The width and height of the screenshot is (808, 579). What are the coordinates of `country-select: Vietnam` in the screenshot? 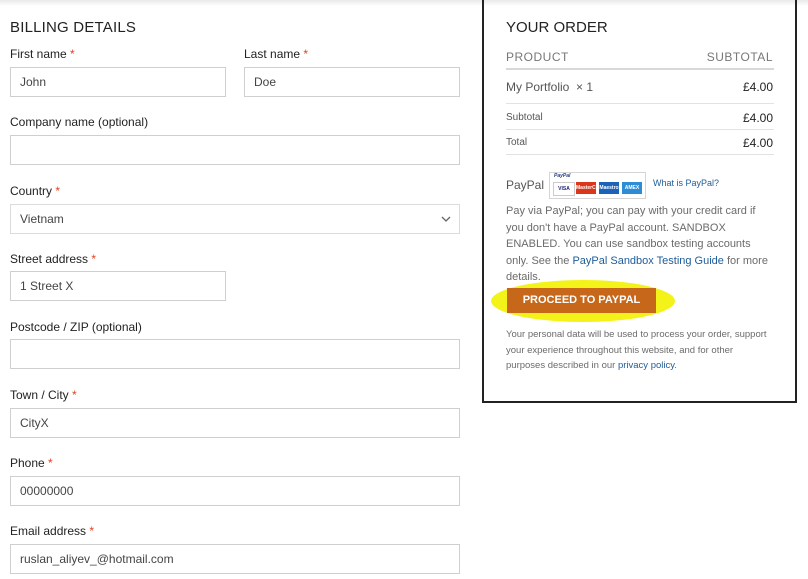 It's located at (235, 219).